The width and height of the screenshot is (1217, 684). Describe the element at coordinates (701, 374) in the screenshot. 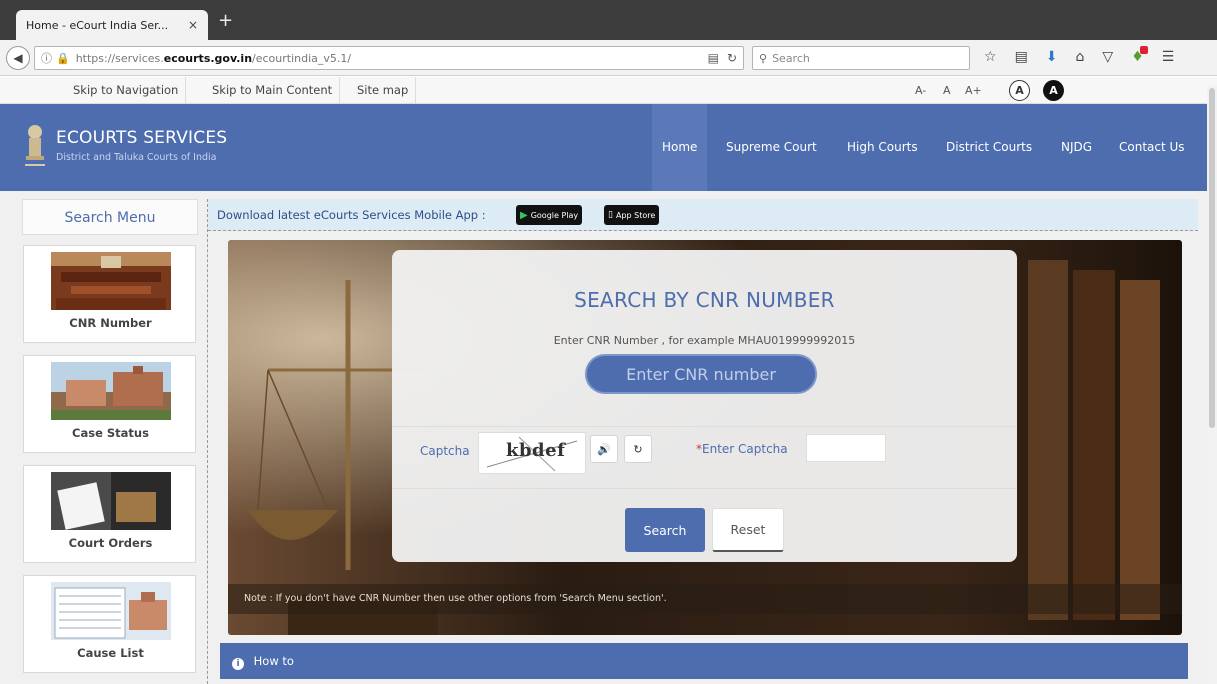

I see `cnr-number-input` at that location.